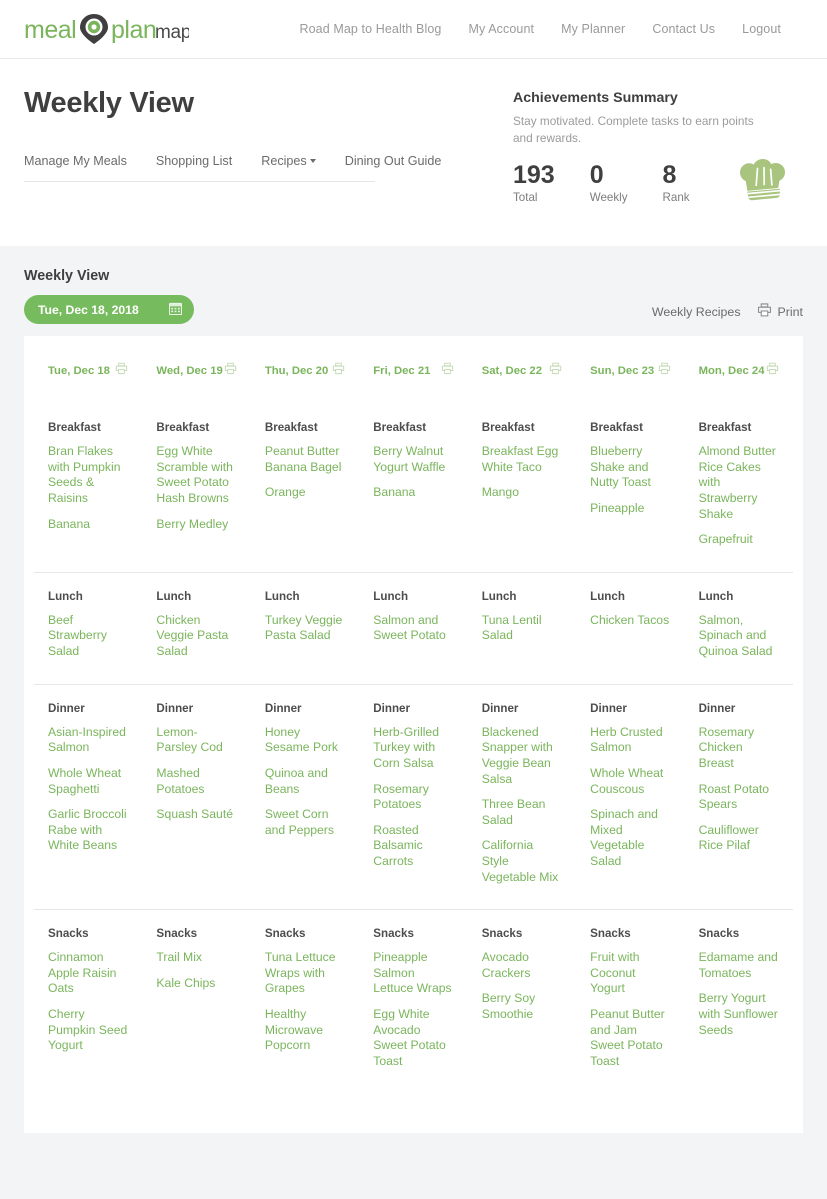 The height and width of the screenshot is (1199, 827). What do you see at coordinates (739, 636) in the screenshot?
I see `meal-item: Salmon, Spinach and Quinoa Salad` at bounding box center [739, 636].